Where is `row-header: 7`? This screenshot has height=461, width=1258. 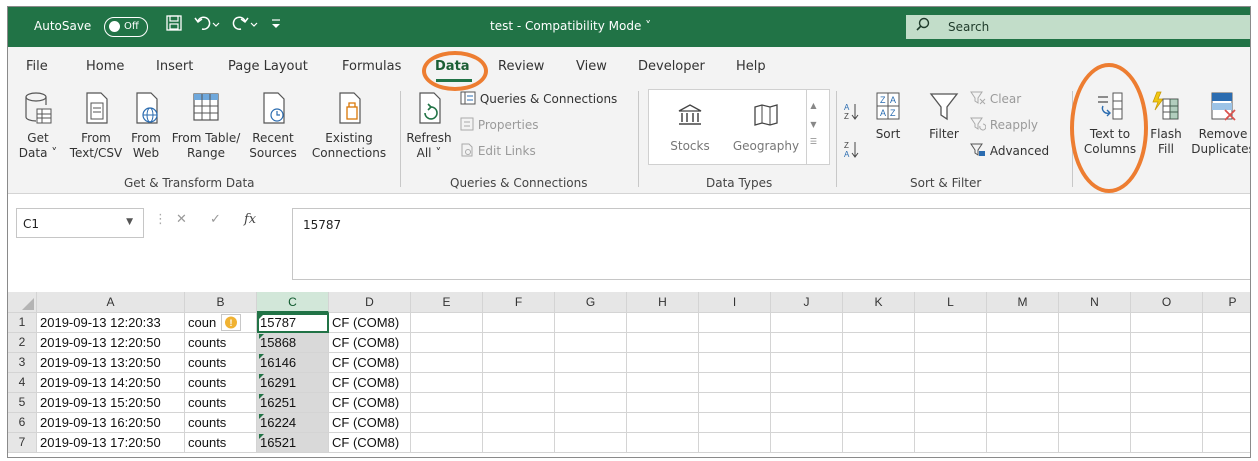 row-header: 7 is located at coordinates (22, 443).